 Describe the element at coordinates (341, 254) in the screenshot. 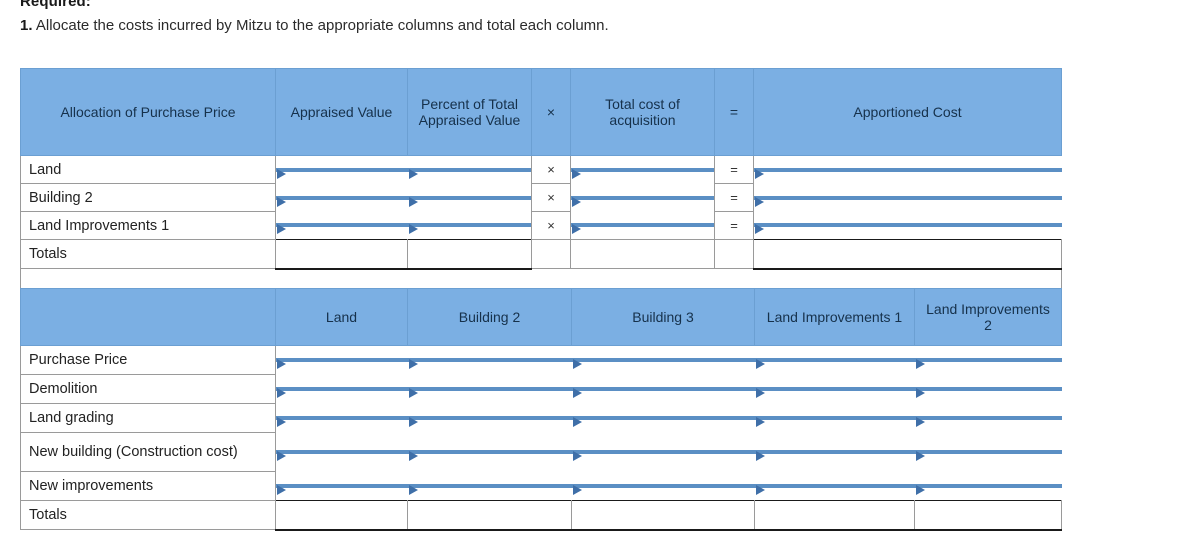

I see `total-appraised-value` at that location.